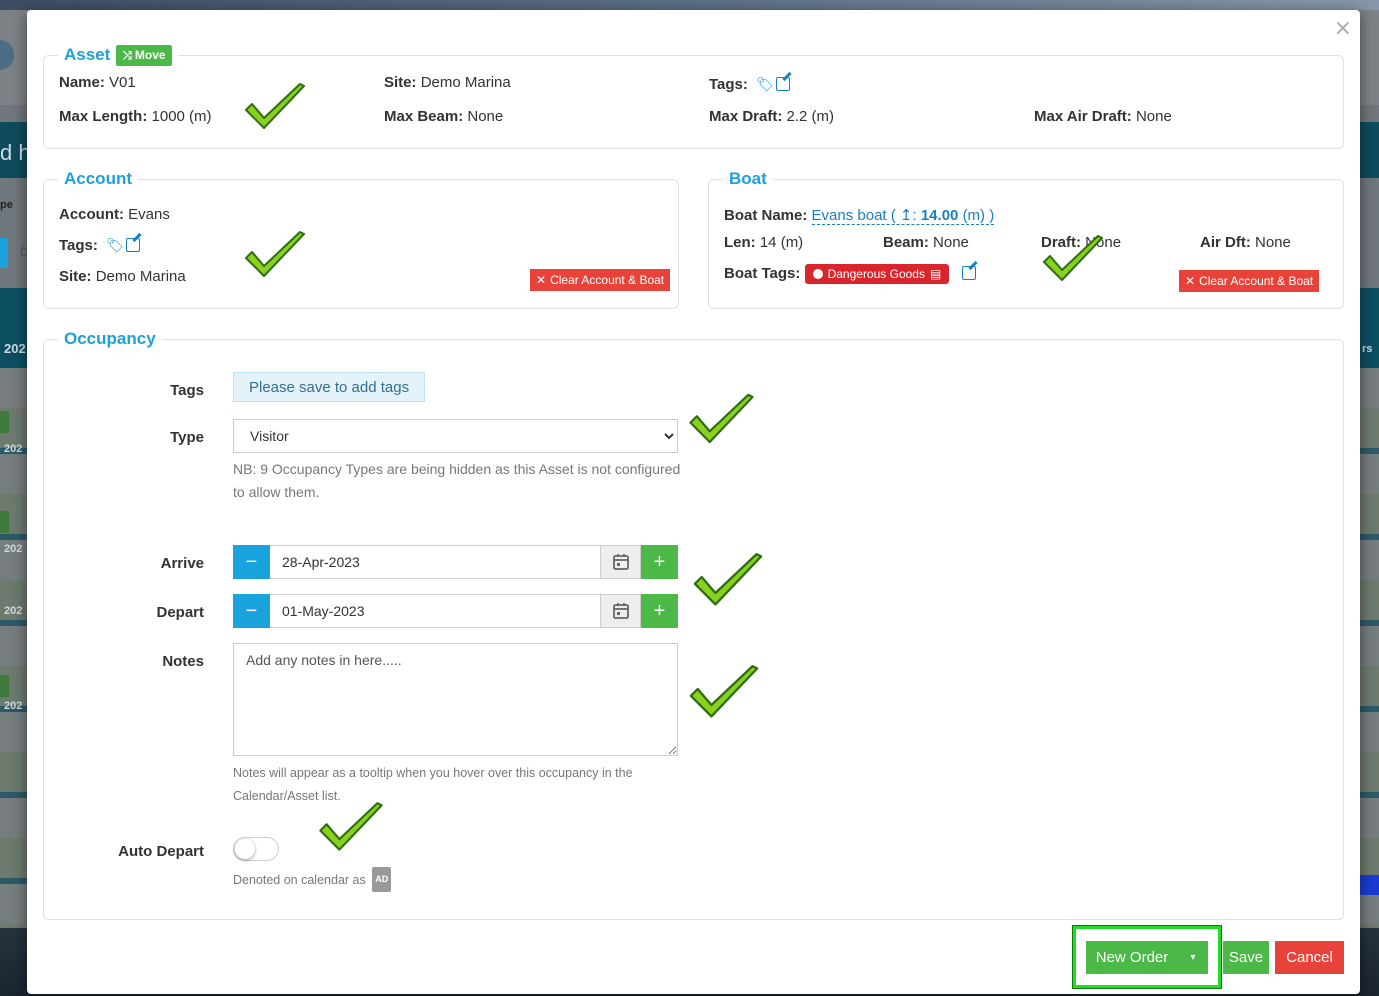 The width and height of the screenshot is (1379, 996). I want to click on boat-air-draft: Air Dft: None, so click(1245, 242).